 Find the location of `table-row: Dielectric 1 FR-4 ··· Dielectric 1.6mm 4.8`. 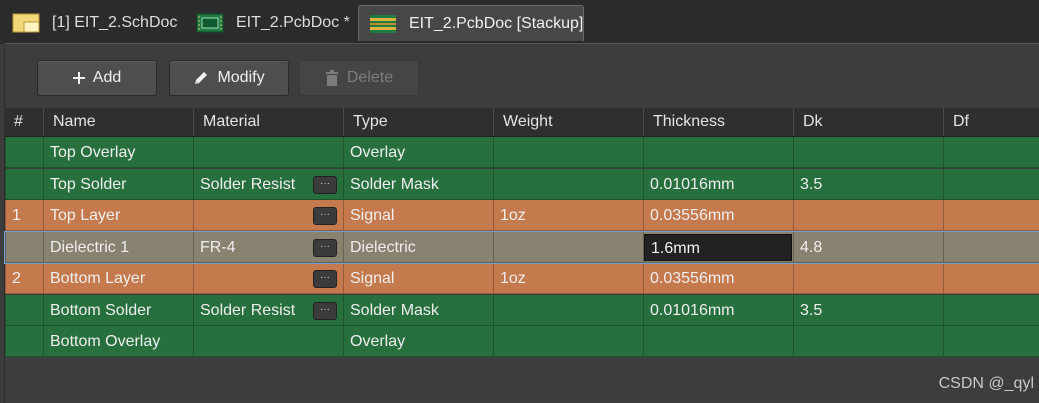

table-row: Dielectric 1 FR-4 ··· Dielectric 1.6mm 4.8 is located at coordinates (521, 247).